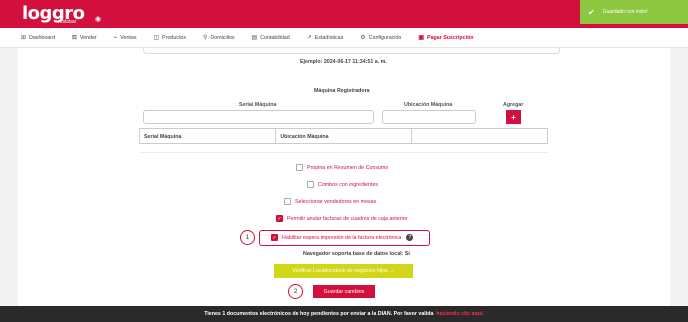 The height and width of the screenshot is (322, 688). Describe the element at coordinates (287, 201) in the screenshot. I see `vendedores-checkbox` at that location.